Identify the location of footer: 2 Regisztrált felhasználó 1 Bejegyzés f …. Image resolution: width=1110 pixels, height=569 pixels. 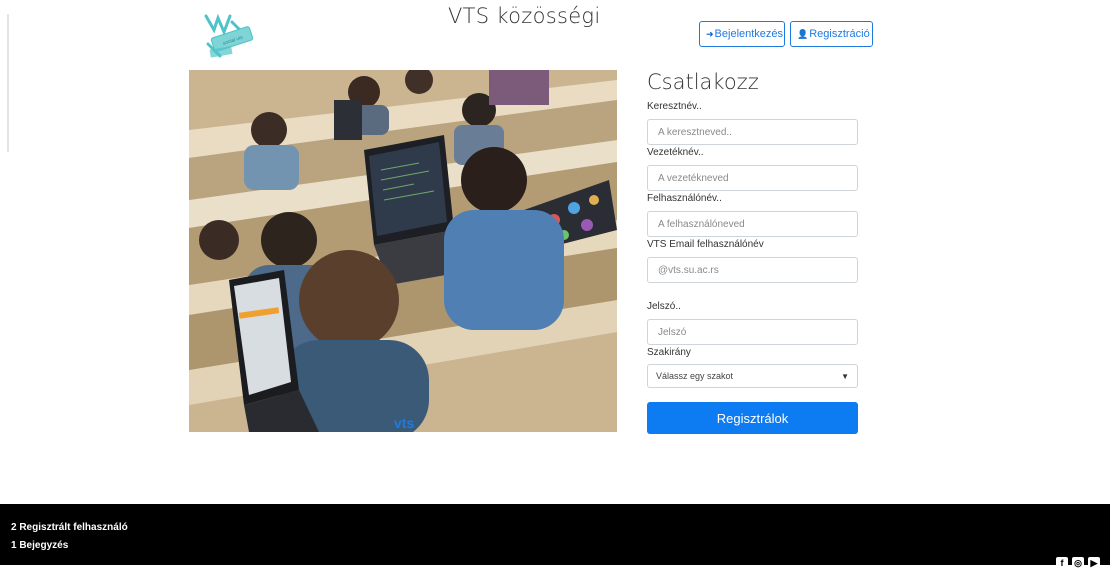
(555, 536).